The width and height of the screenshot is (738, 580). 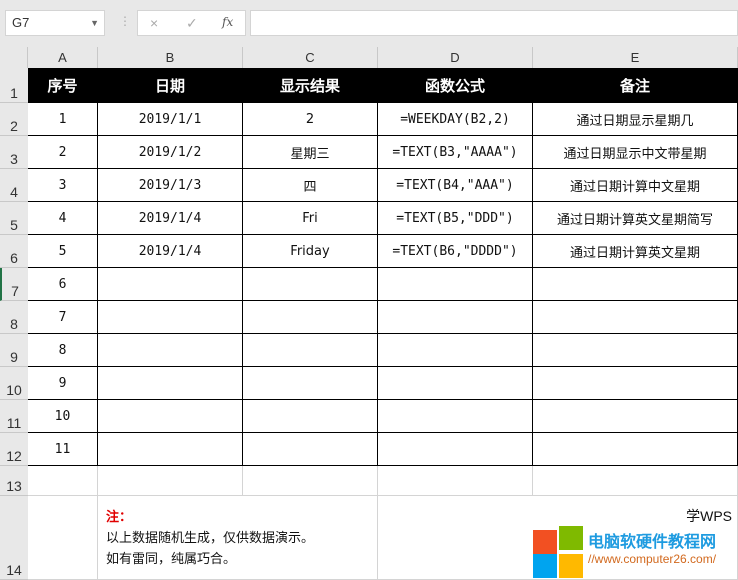 I want to click on table-cell: 8, so click(x=63, y=350).